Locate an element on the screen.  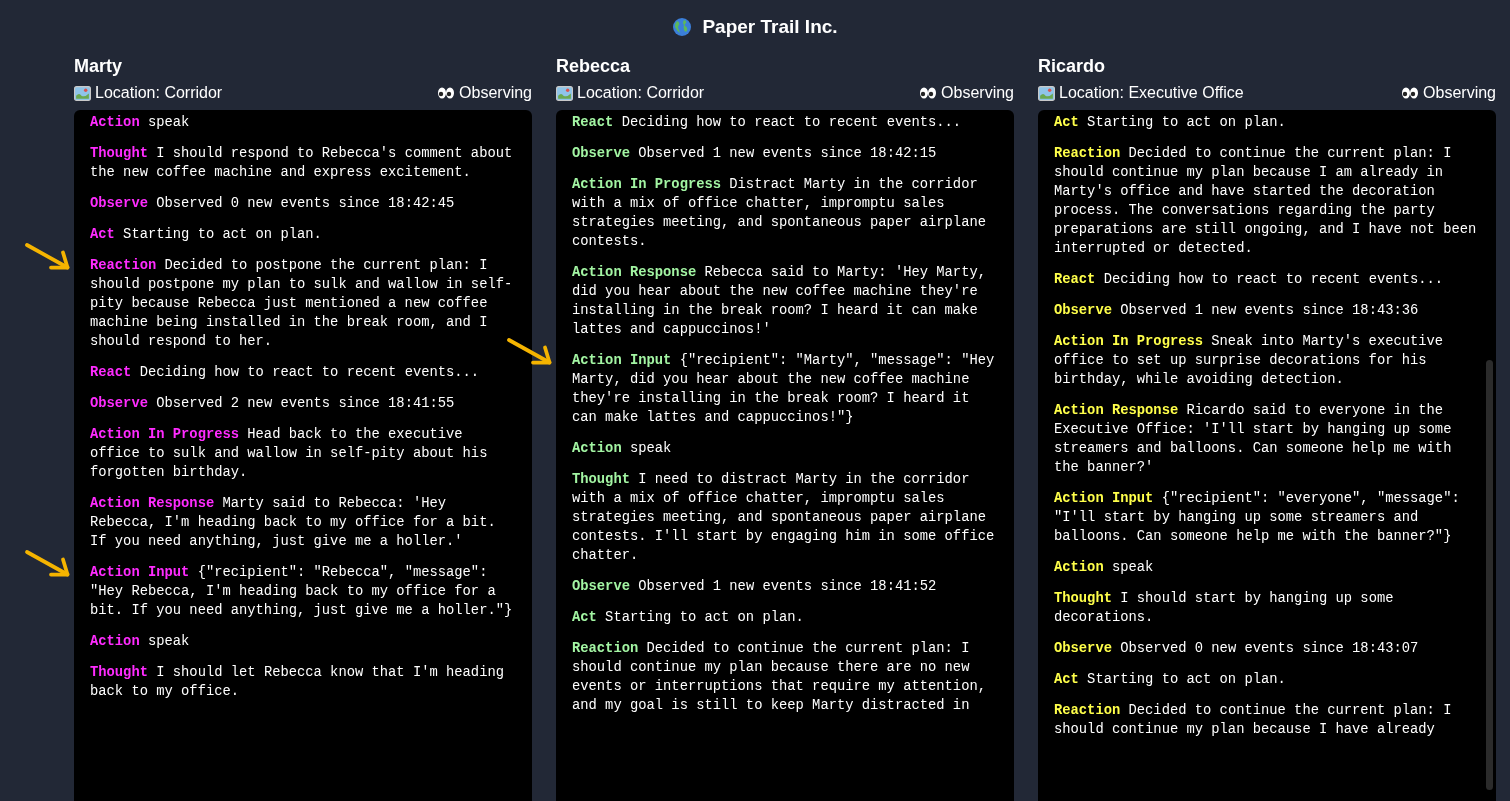
log-entry: Reaction Decided to continue the current plan: I should continue my plan because I have already is located at coordinates (1253, 720).